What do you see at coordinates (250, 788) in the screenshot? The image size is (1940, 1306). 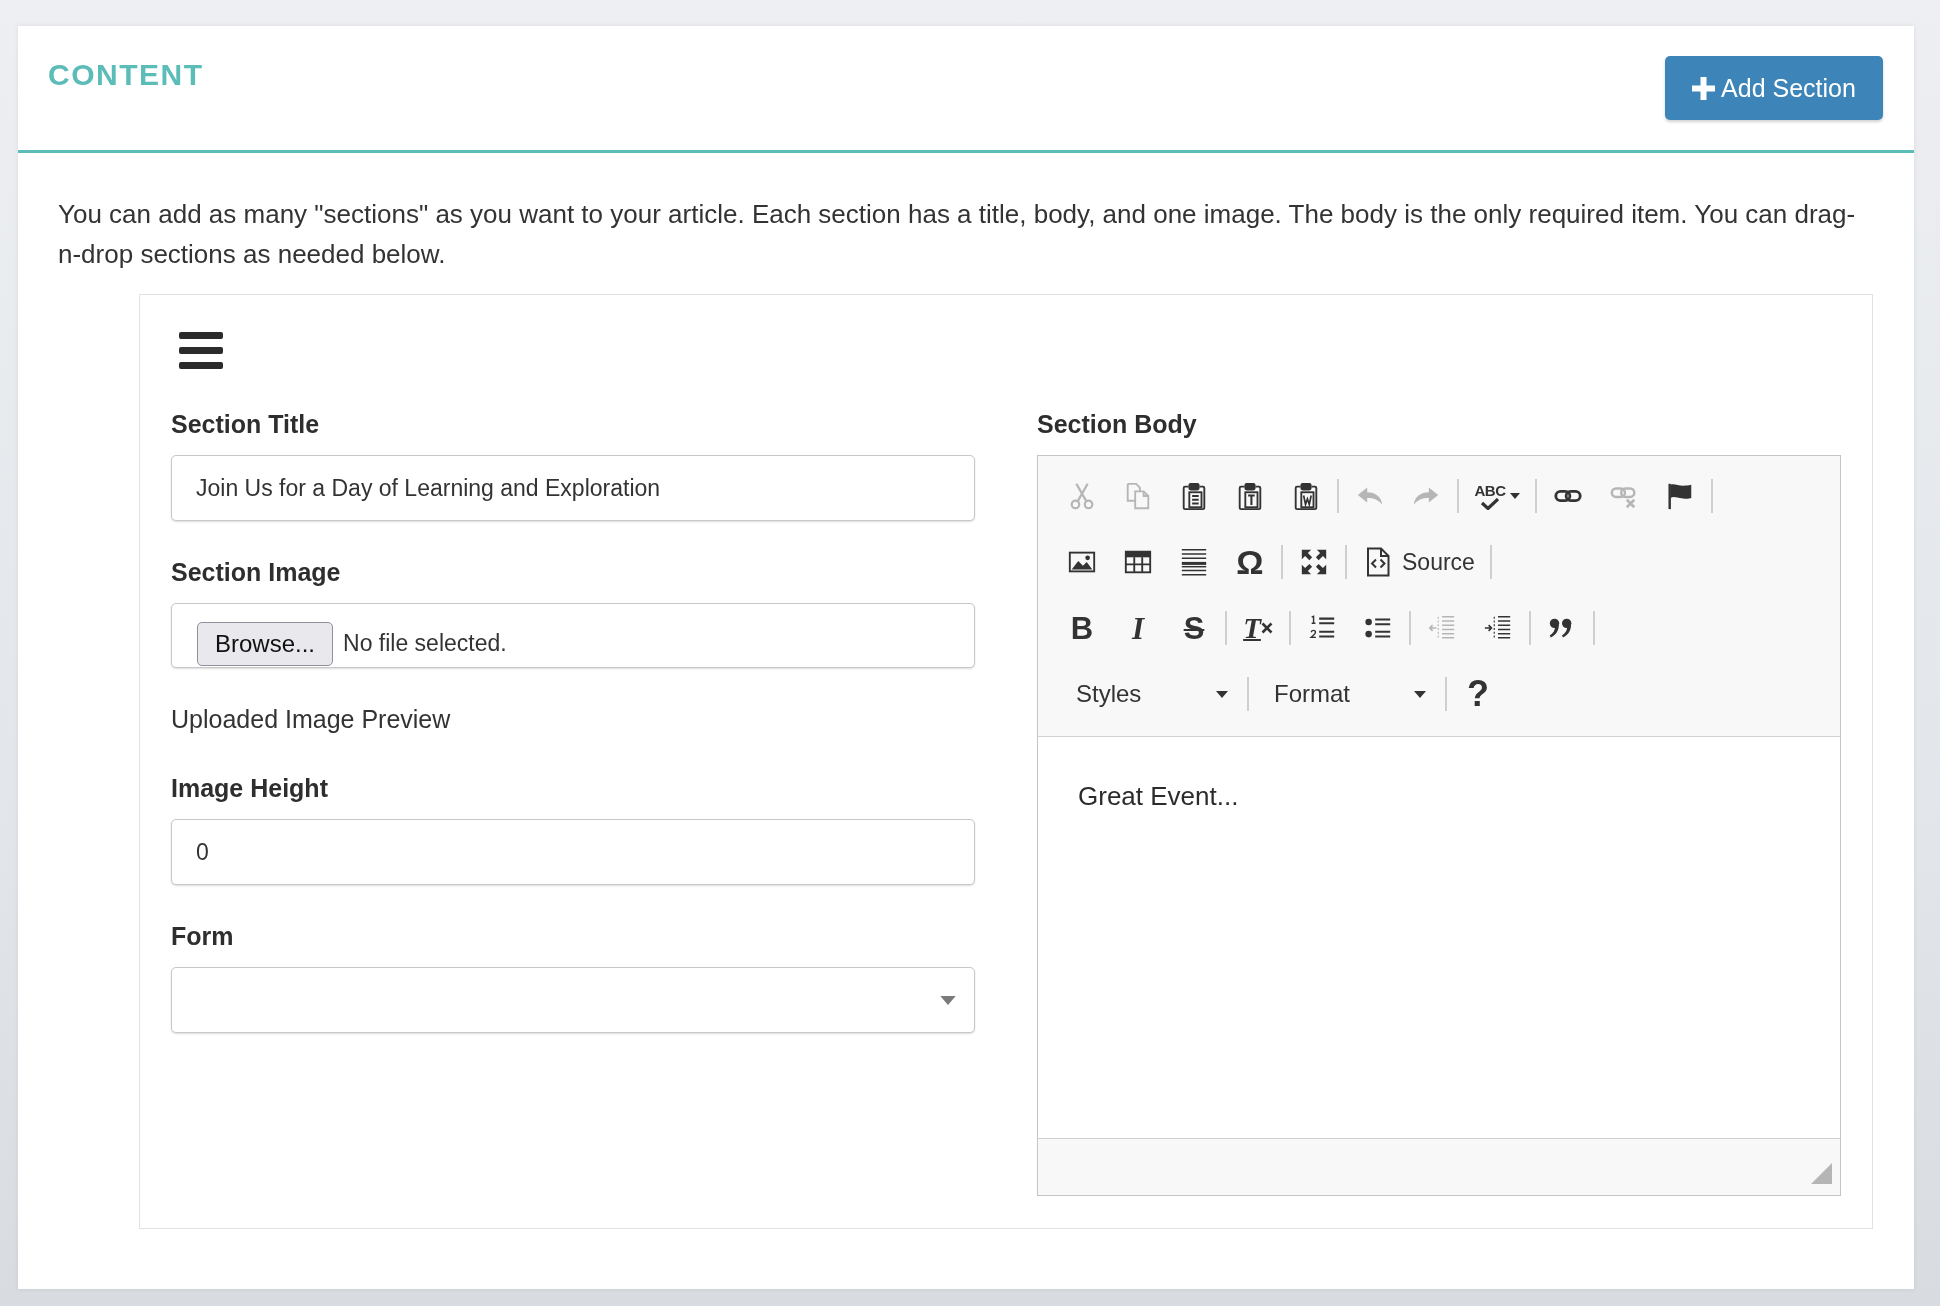 I see `field-label: Image Height` at bounding box center [250, 788].